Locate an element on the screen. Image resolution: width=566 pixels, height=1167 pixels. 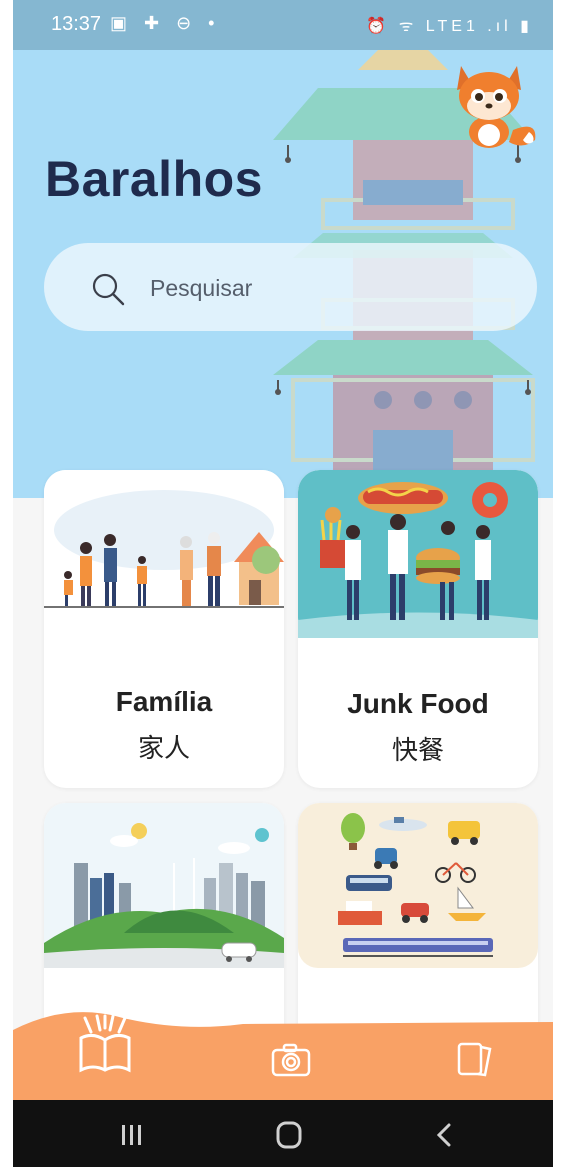
system-status-icons: ⏰ ᯤ LTE1 .ıl ▮ is located at coordinates (449, 26).